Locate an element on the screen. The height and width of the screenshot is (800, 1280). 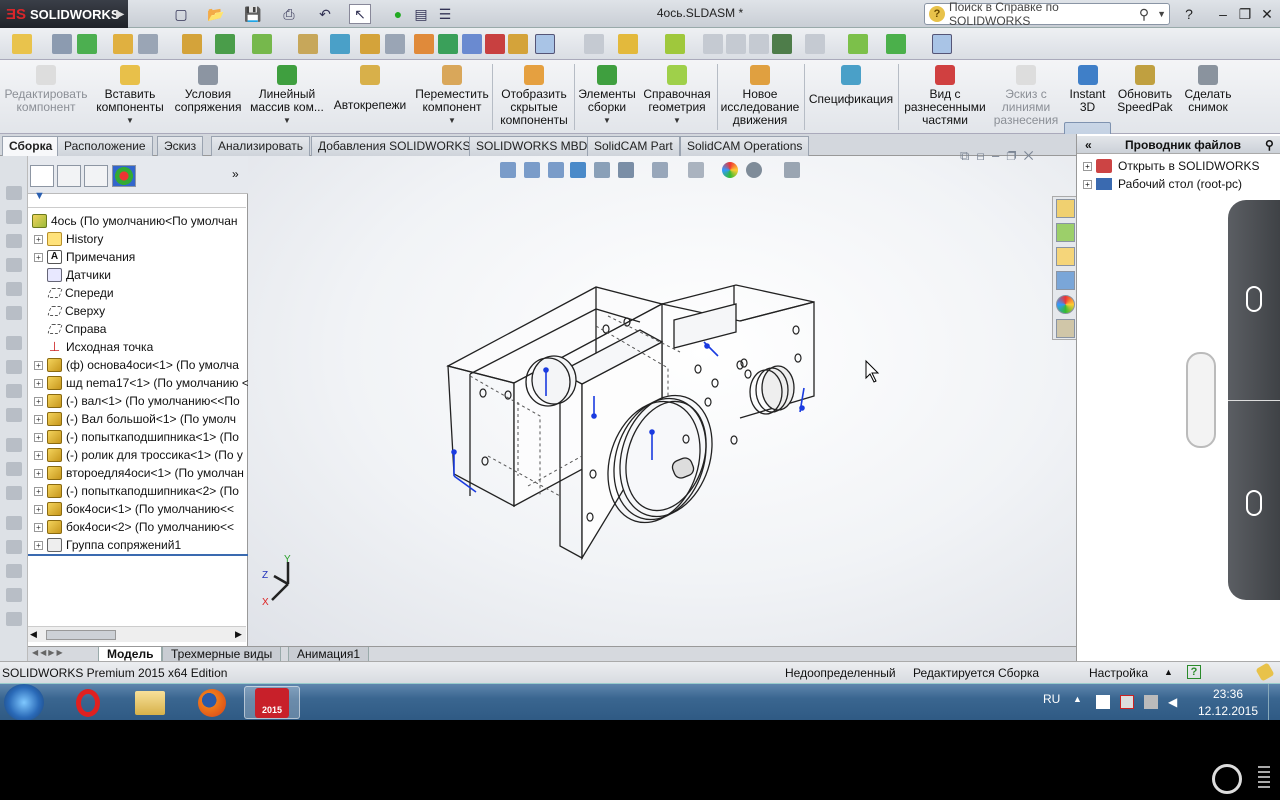
tab-solidworks-addins: Добавления SOLIDWORKS is located at coordinates (394, 146).